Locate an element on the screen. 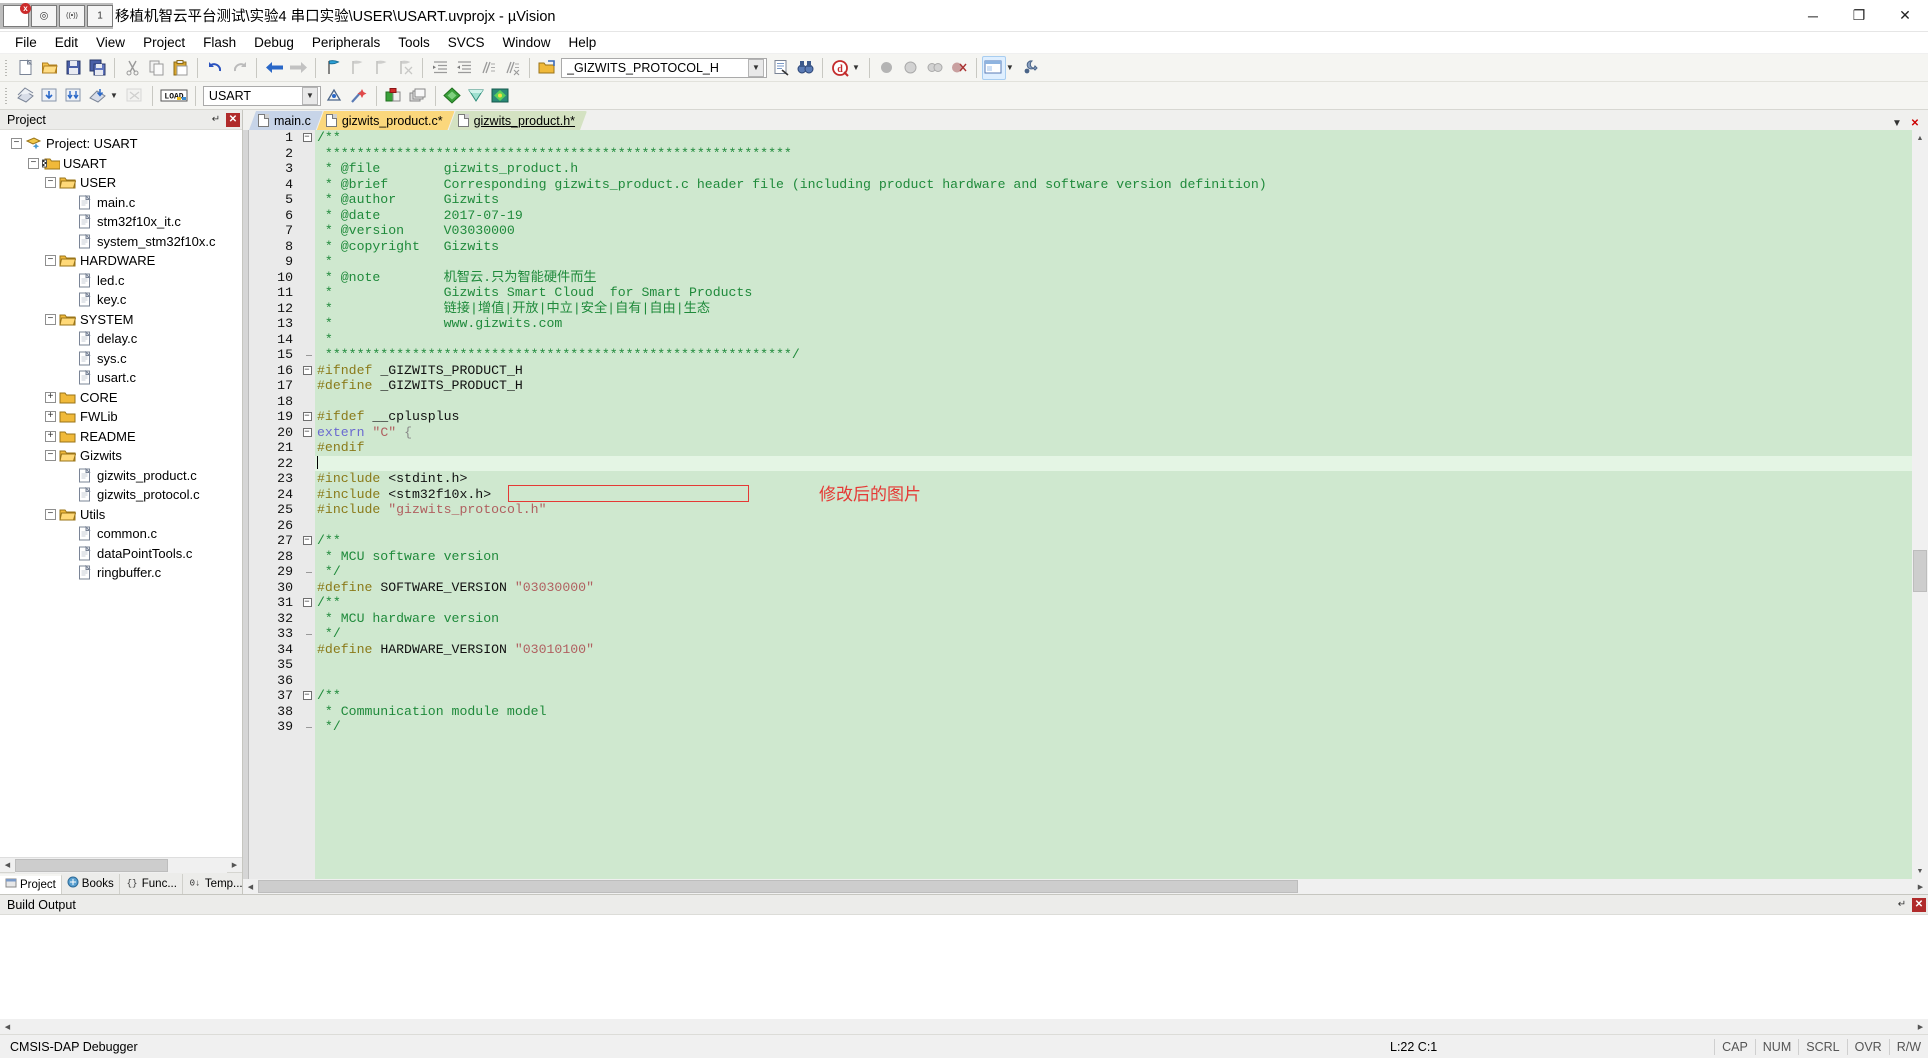 Image resolution: width=1928 pixels, height=1058 pixels. tree-item-project-usart: − Project: USART is located at coordinates (121, 144).